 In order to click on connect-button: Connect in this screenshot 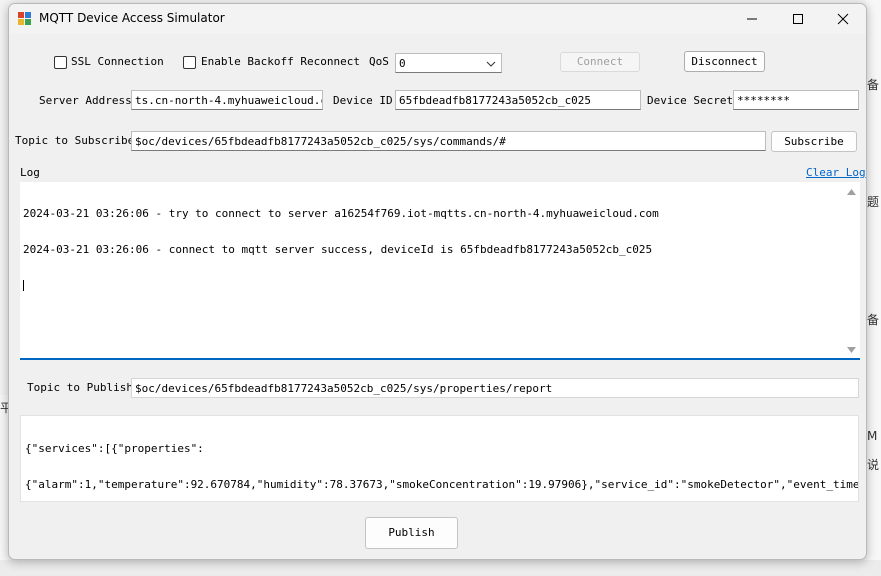, I will do `click(600, 62)`.